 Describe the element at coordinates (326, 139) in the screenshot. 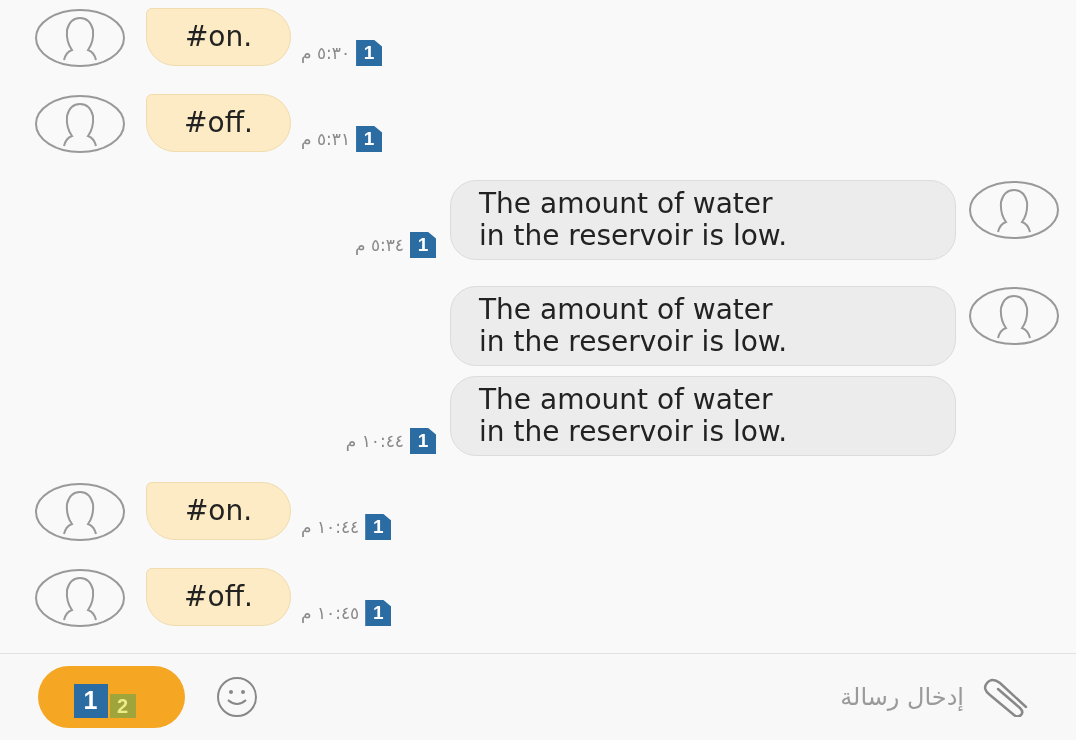

I see `message-time: ٥:٣١ م` at that location.